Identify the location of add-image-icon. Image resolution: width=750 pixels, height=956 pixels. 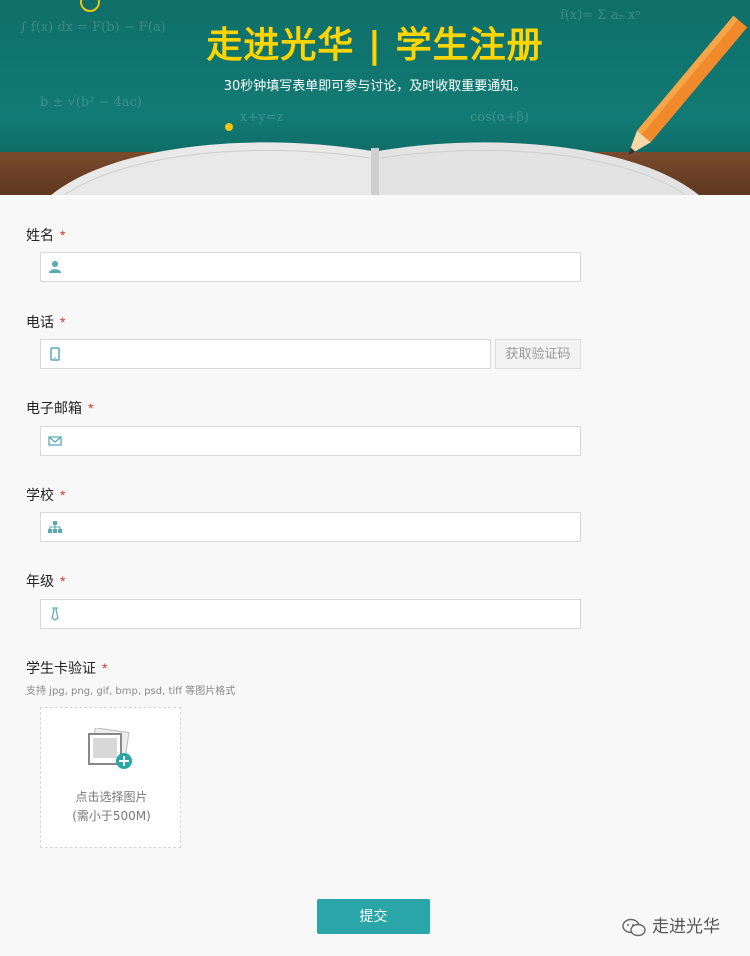
(110, 748).